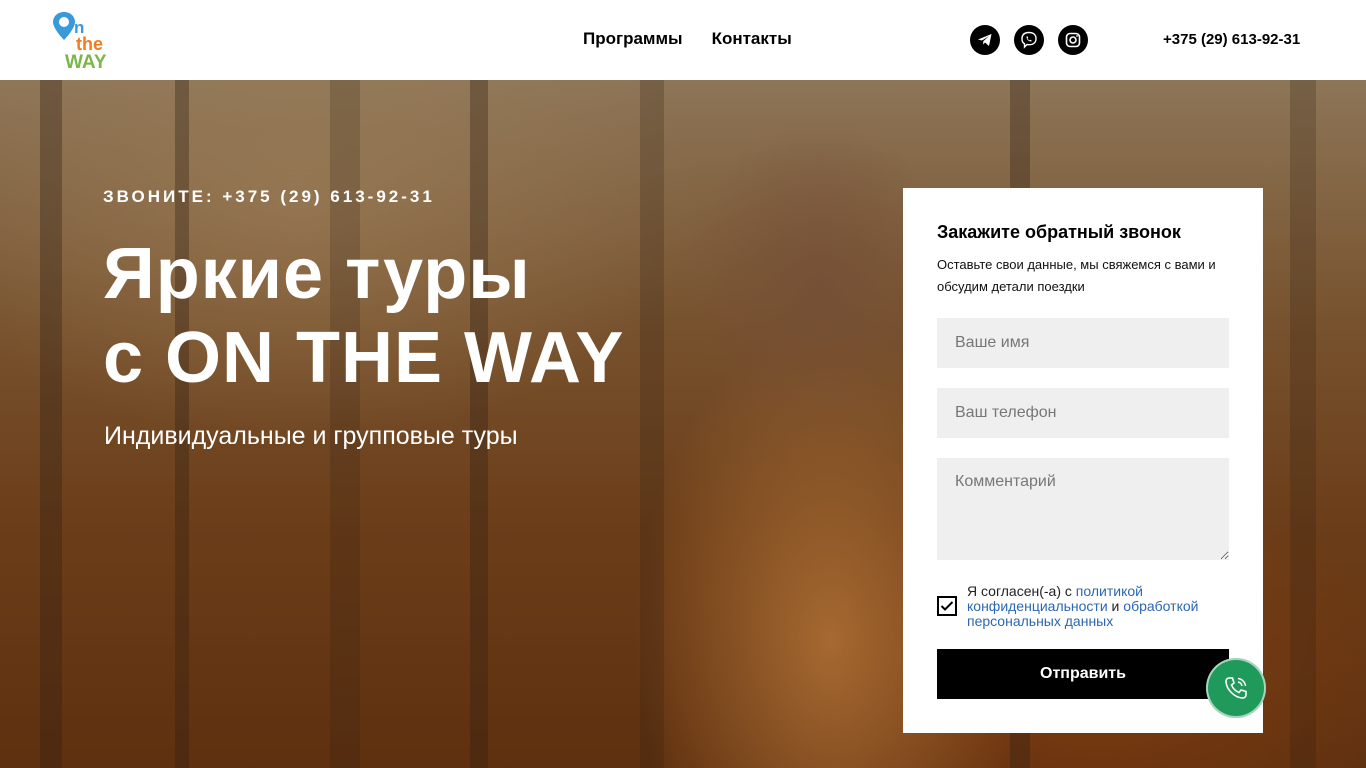 The image size is (1366, 768). I want to click on hero-title: Яркие туры с ON THE WAY, so click(363, 316).